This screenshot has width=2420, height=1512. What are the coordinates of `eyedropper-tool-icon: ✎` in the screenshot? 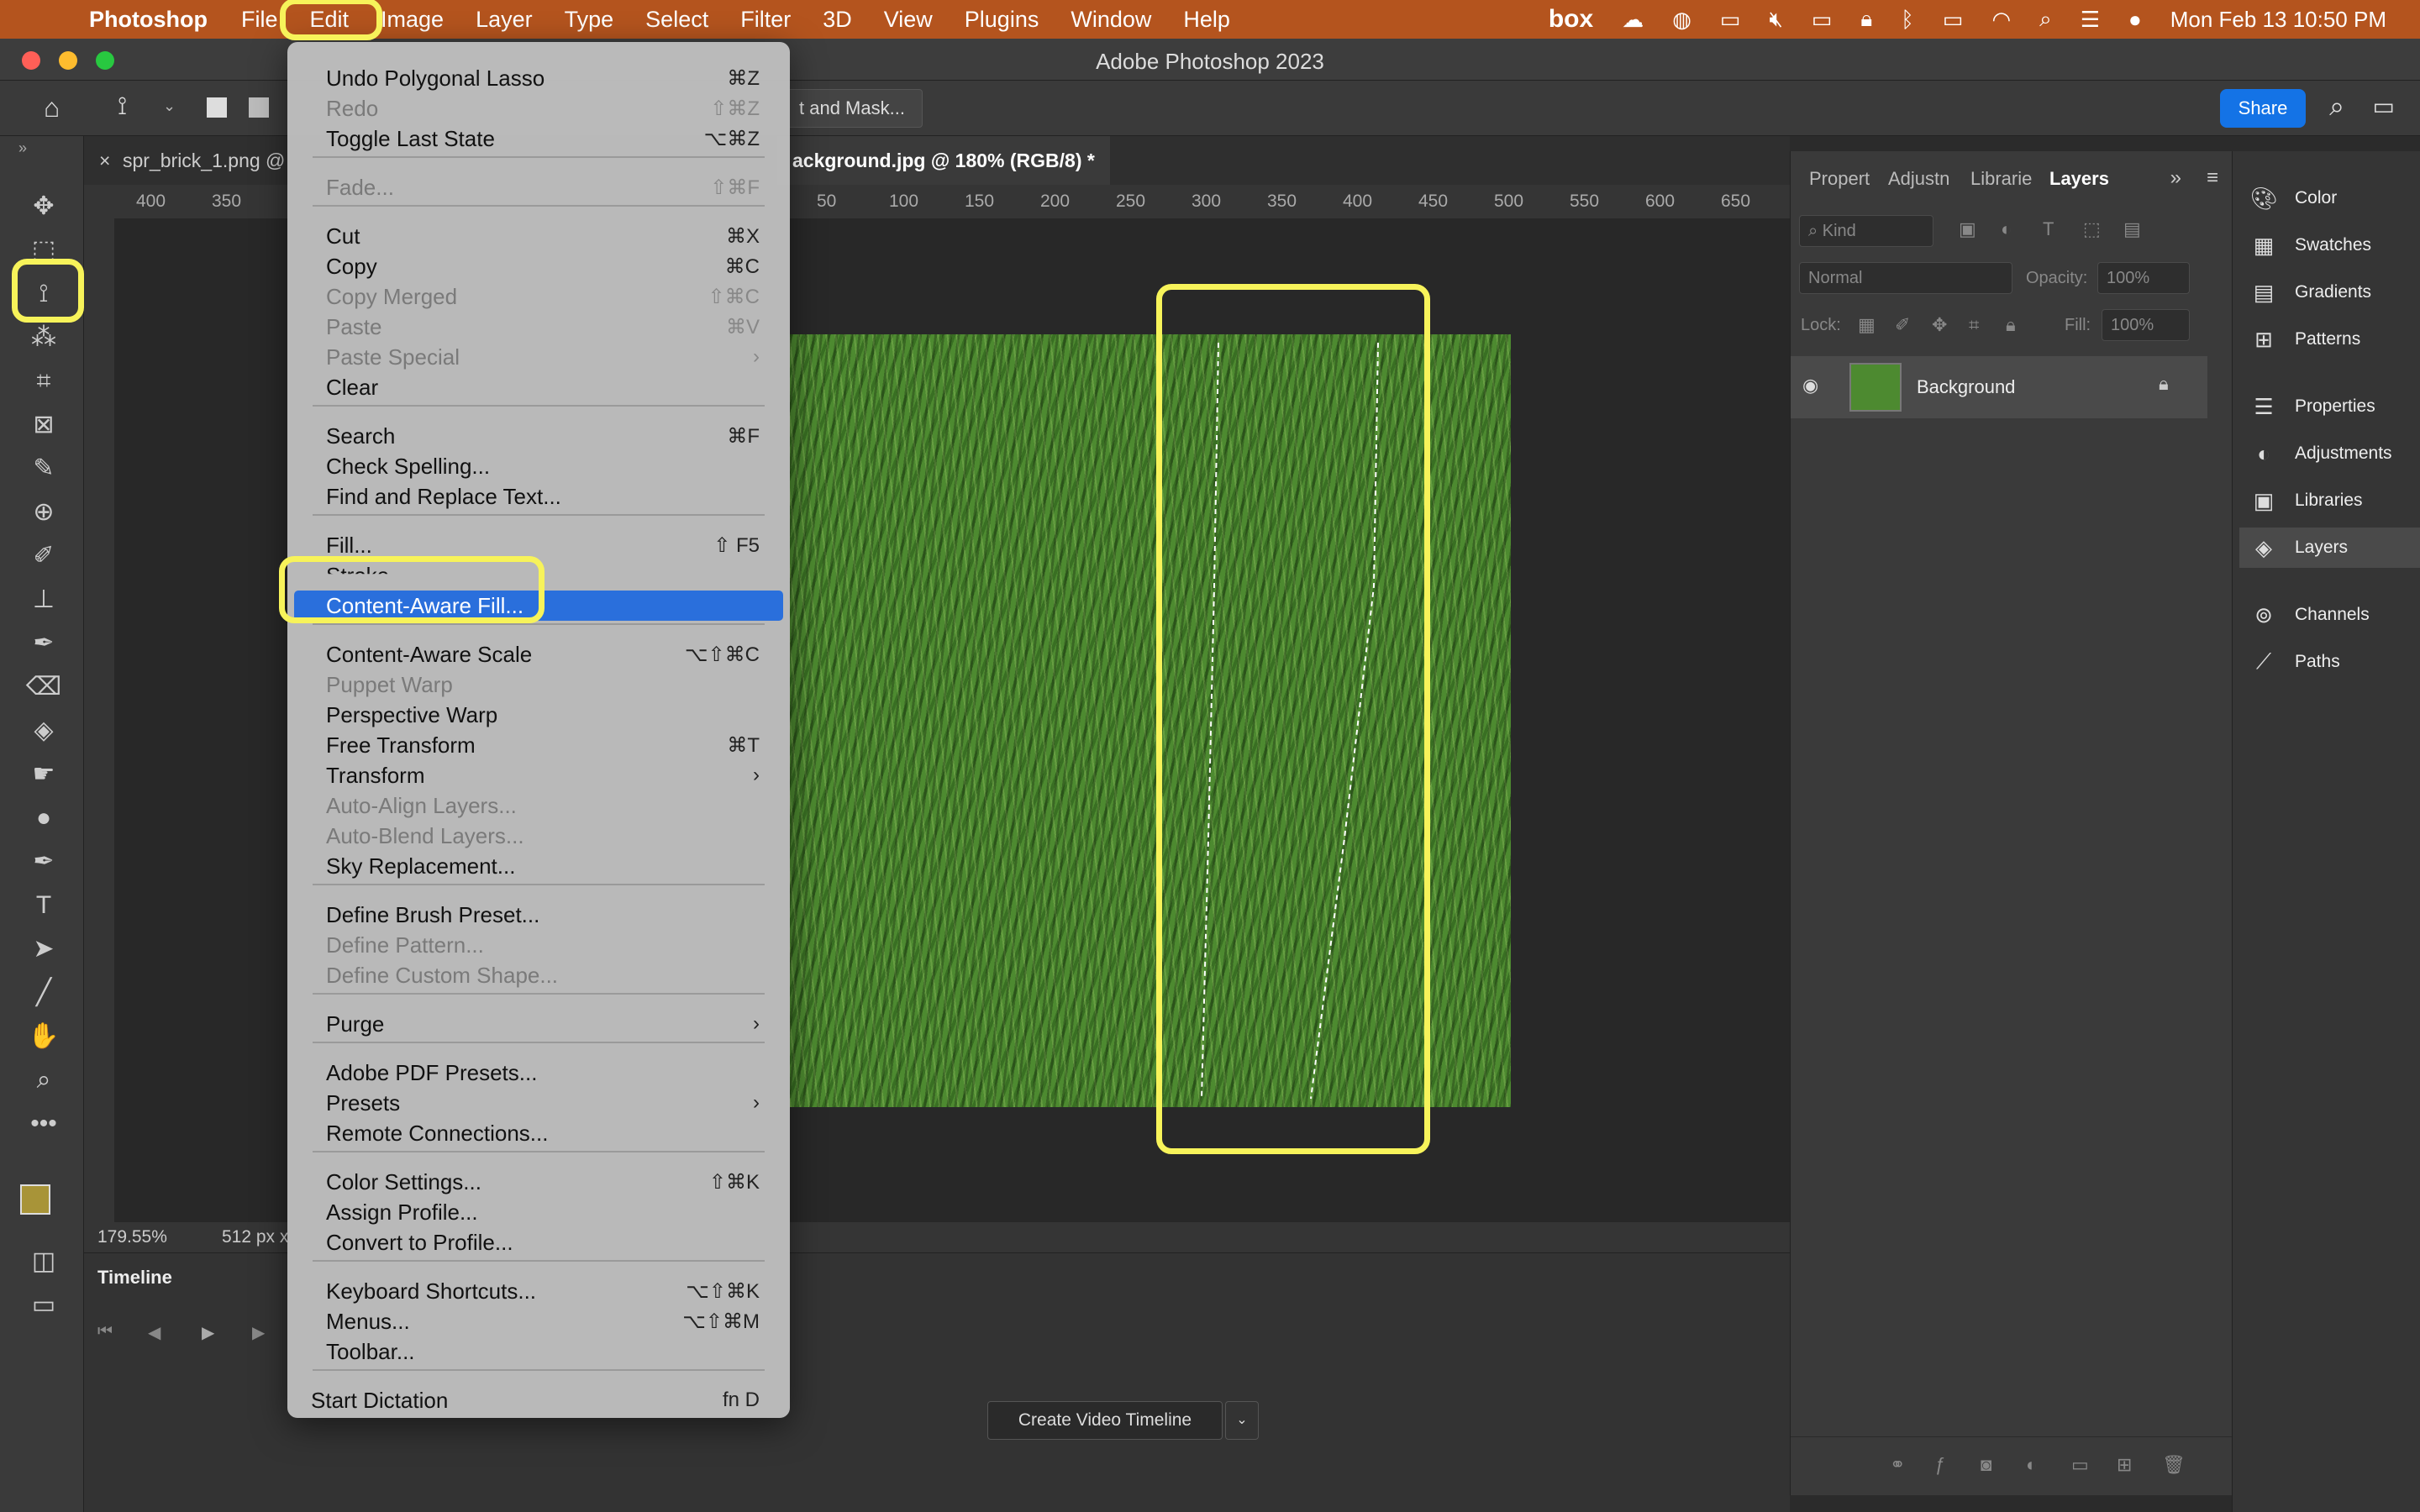 It's located at (43, 468).